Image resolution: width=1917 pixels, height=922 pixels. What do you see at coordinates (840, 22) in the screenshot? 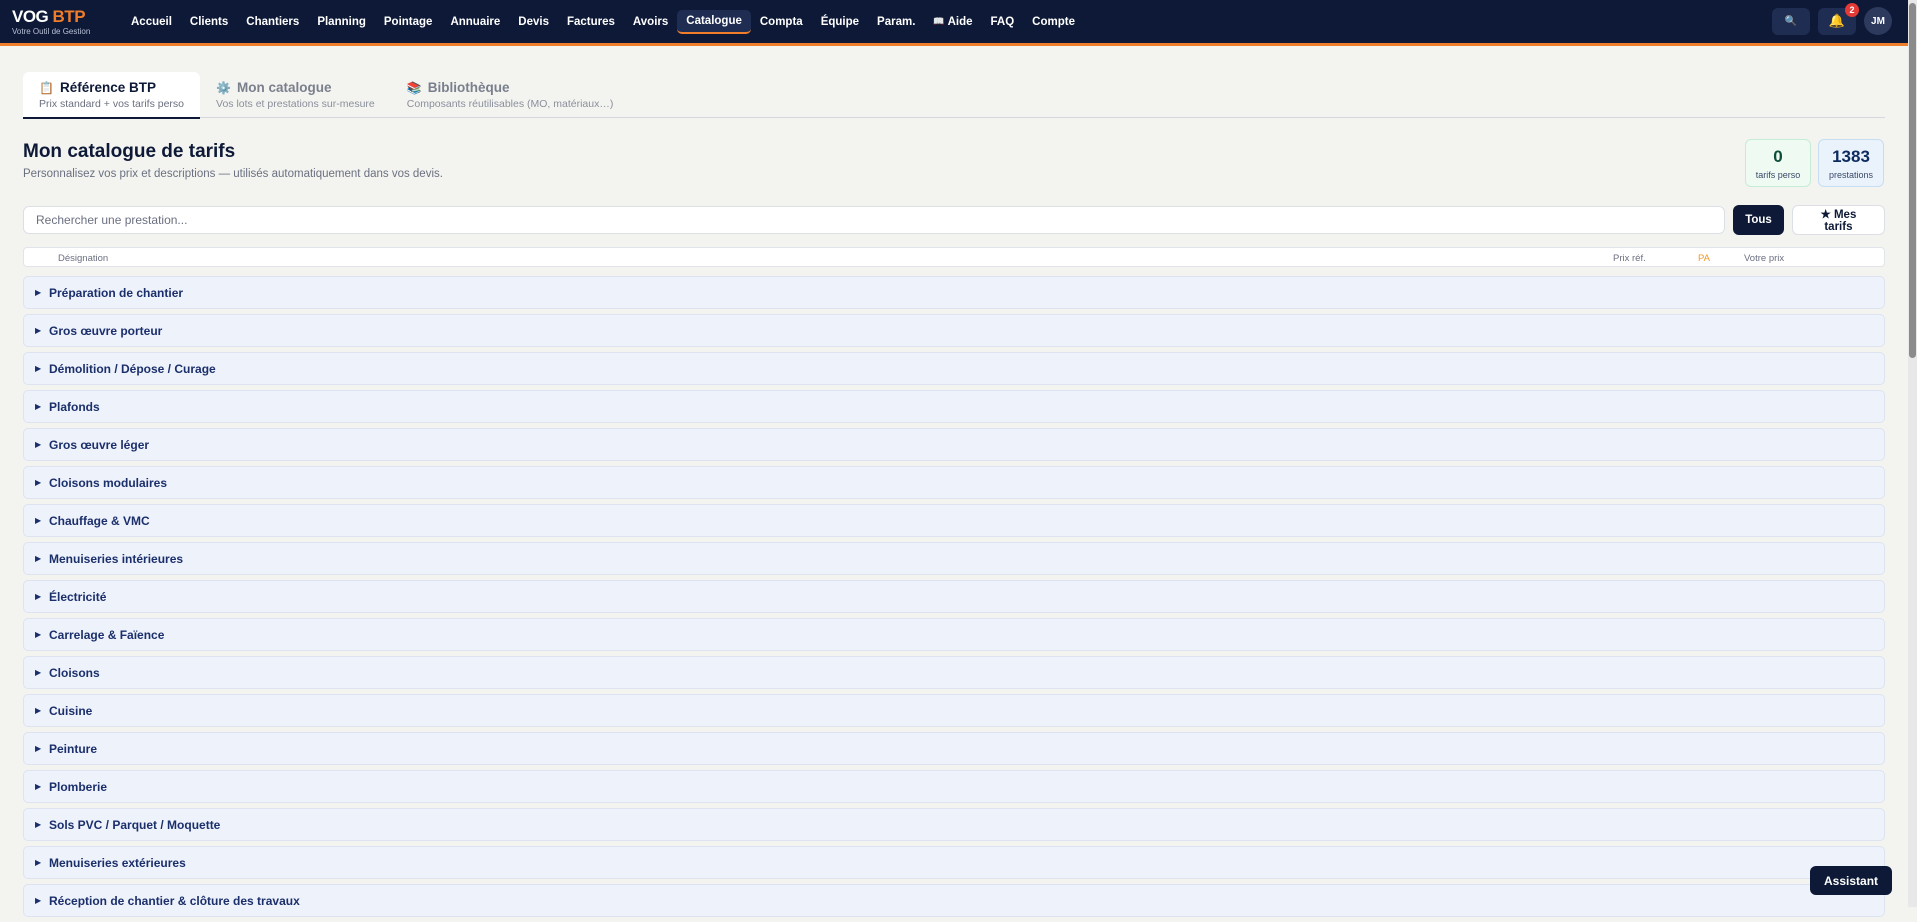
I see `nav-item-11: Équipe` at bounding box center [840, 22].